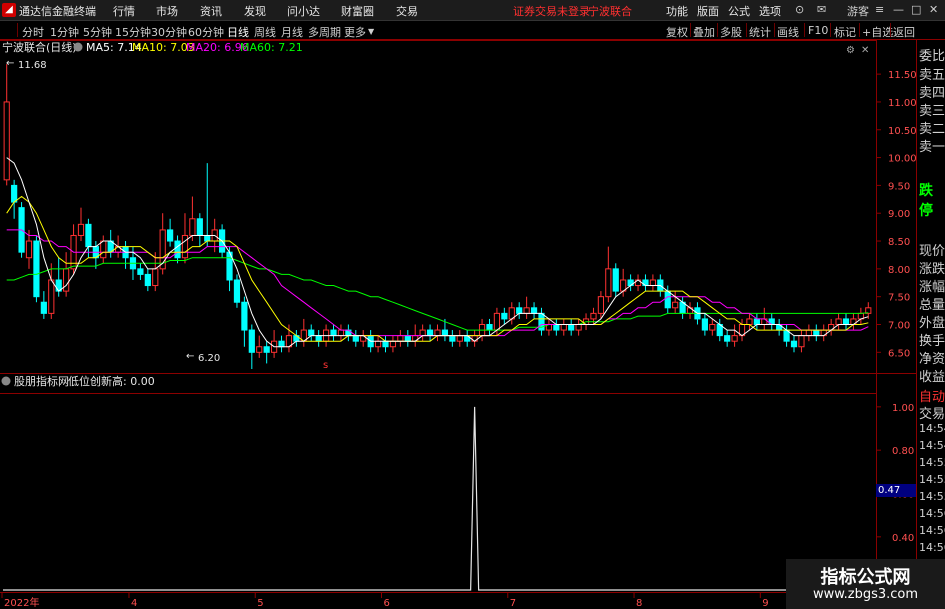 The height and width of the screenshot is (609, 945). Describe the element at coordinates (904, 32) in the screenshot. I see `tool-back: 返回` at that location.